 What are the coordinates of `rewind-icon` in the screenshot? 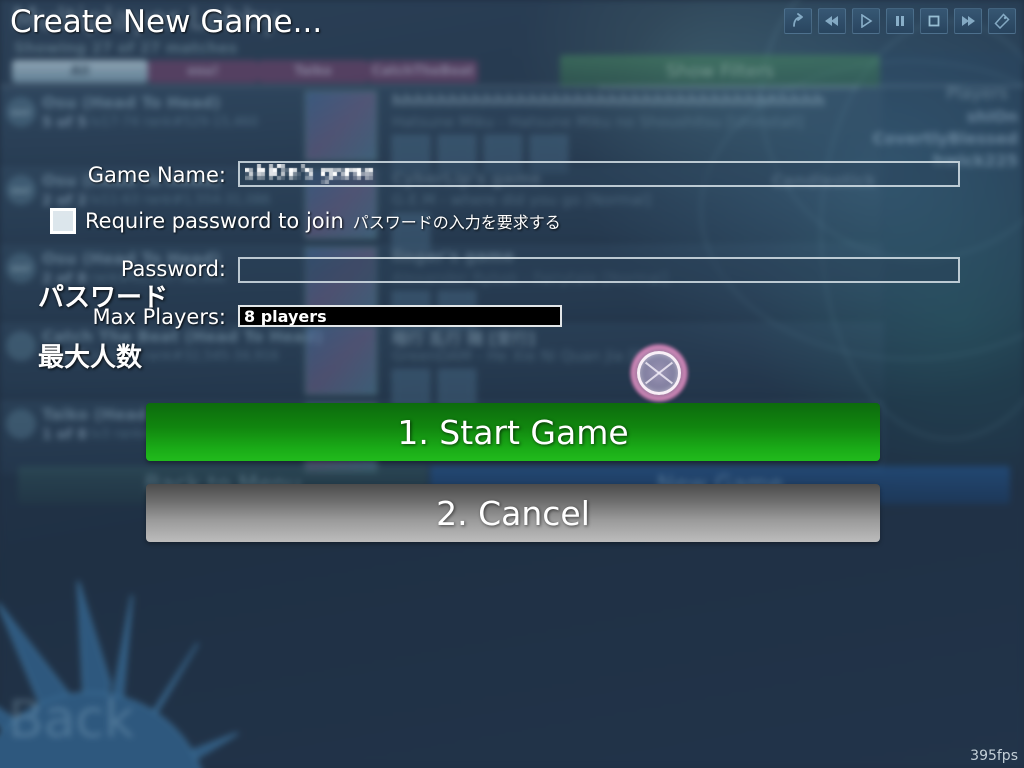 It's located at (832, 21).